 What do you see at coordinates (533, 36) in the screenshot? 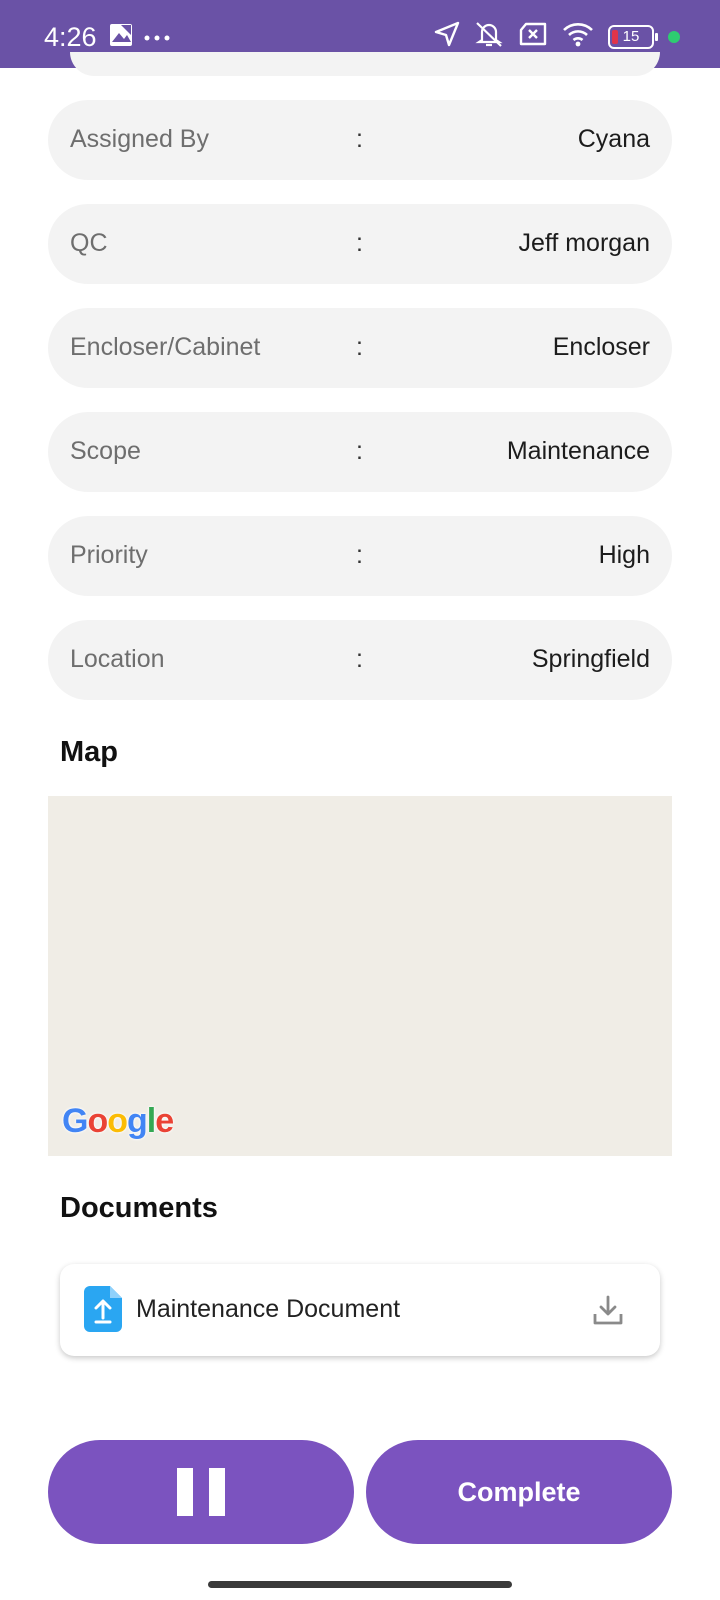
I see `sim-x-icon` at bounding box center [533, 36].